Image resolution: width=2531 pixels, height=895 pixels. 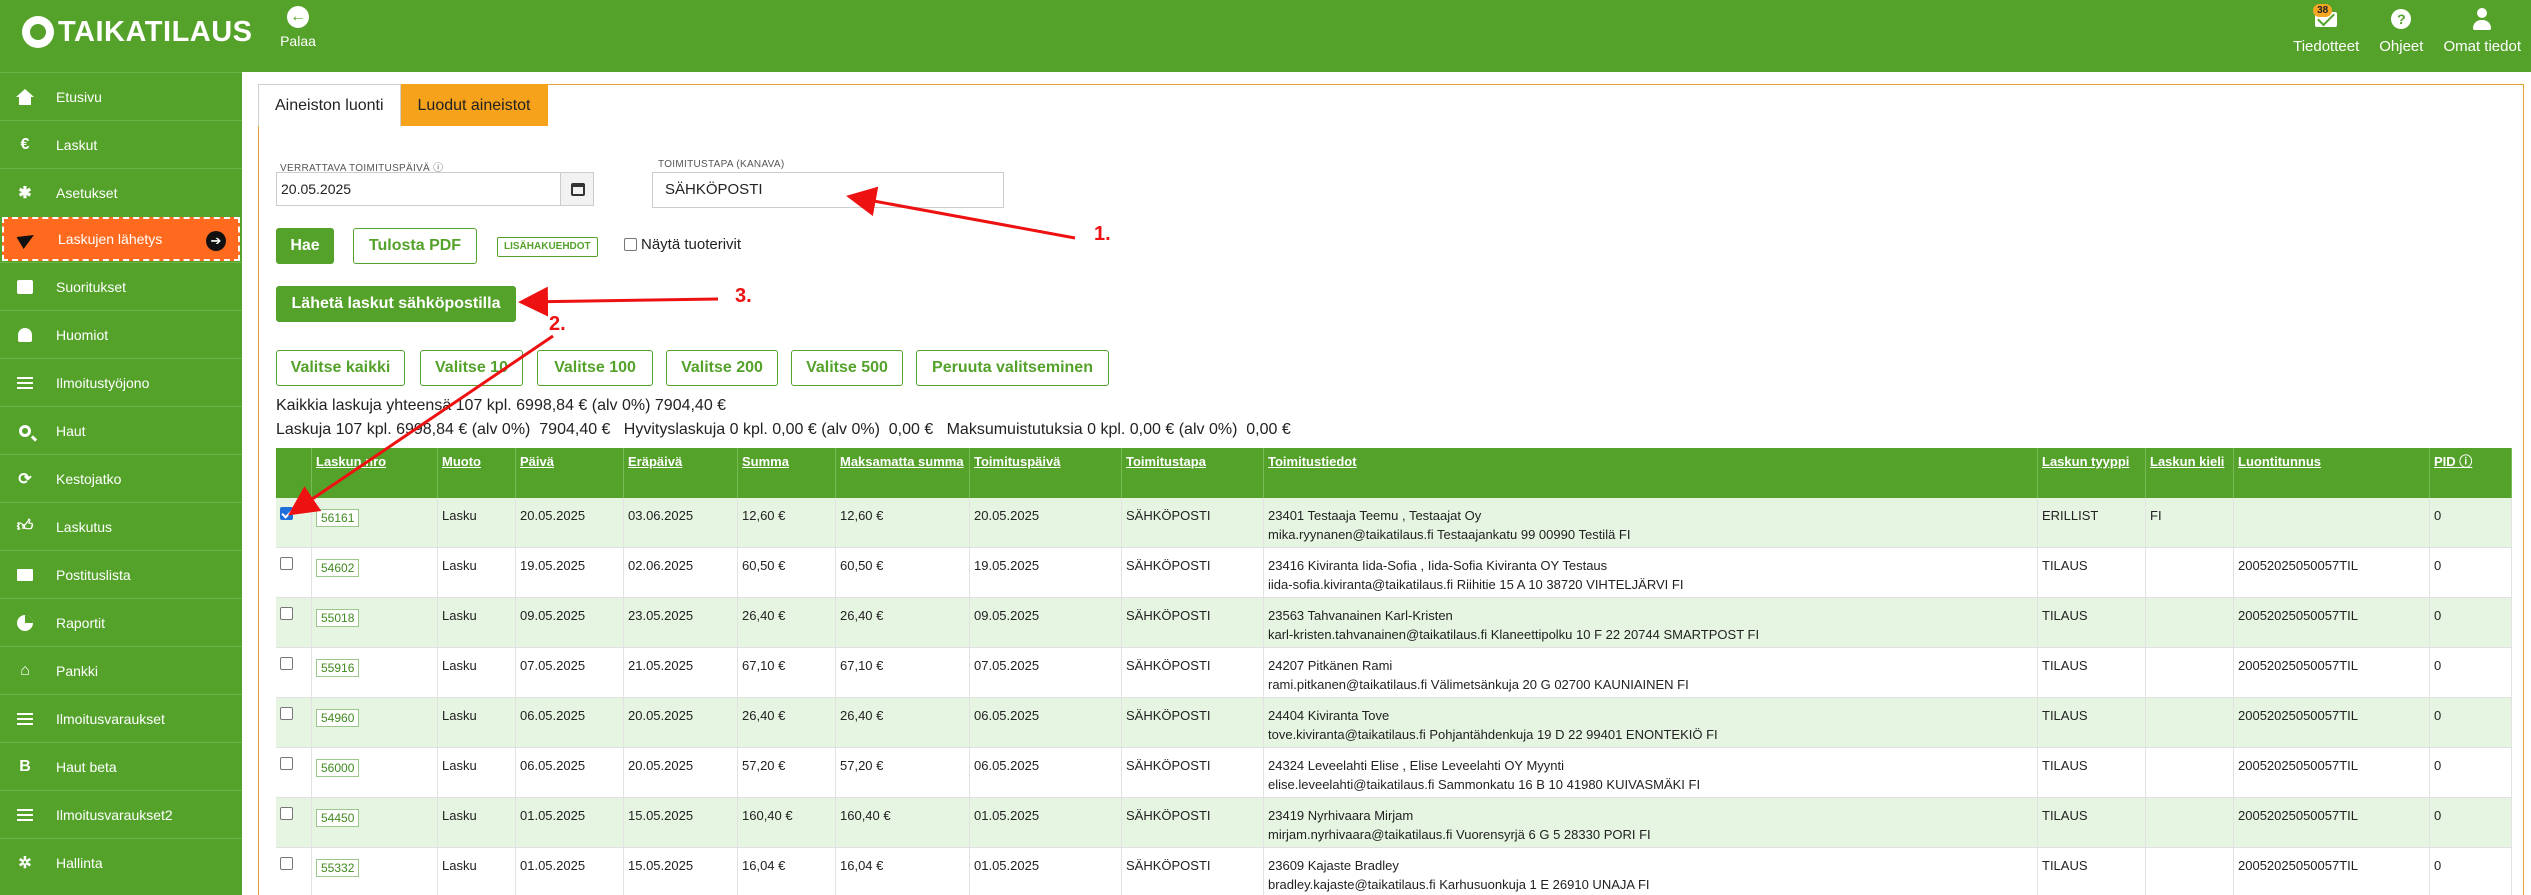 I want to click on sidebar-item-label: Laskut, so click(x=77, y=144).